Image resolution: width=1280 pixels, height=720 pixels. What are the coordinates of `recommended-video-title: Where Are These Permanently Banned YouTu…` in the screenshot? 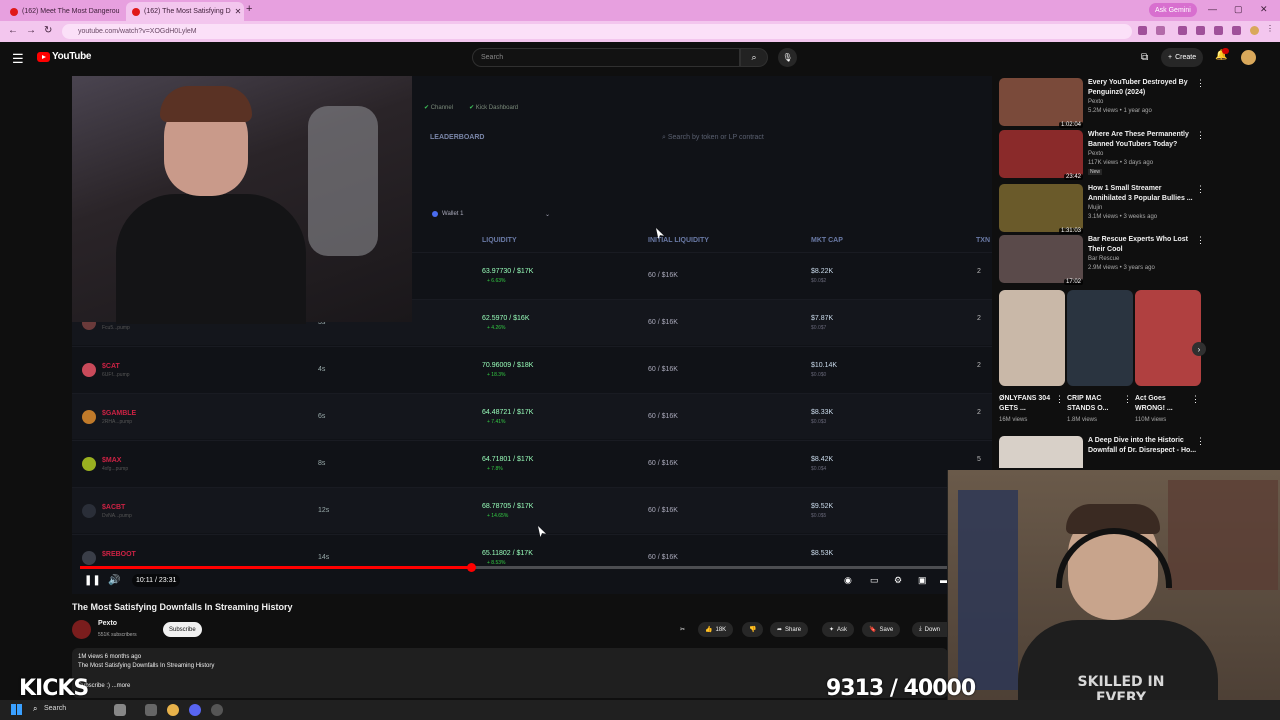 It's located at (1143, 140).